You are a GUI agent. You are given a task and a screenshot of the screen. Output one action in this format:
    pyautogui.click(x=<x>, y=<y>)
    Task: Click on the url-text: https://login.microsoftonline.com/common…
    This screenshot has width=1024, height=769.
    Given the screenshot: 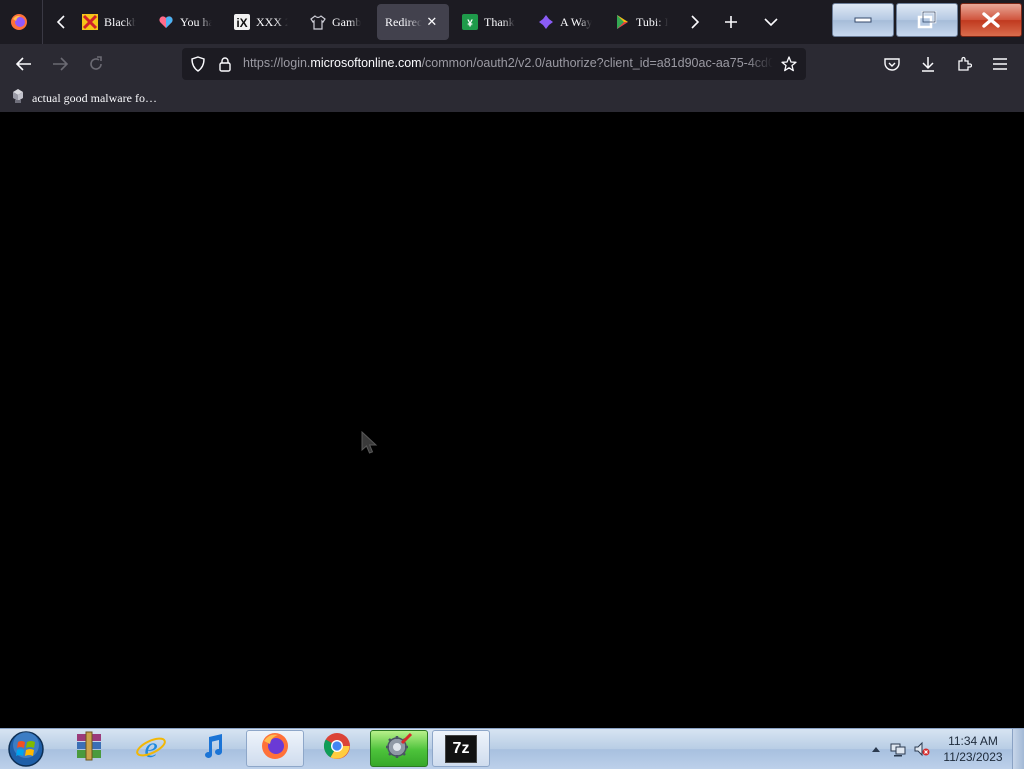 What is the action you would take?
    pyautogui.click(x=508, y=63)
    